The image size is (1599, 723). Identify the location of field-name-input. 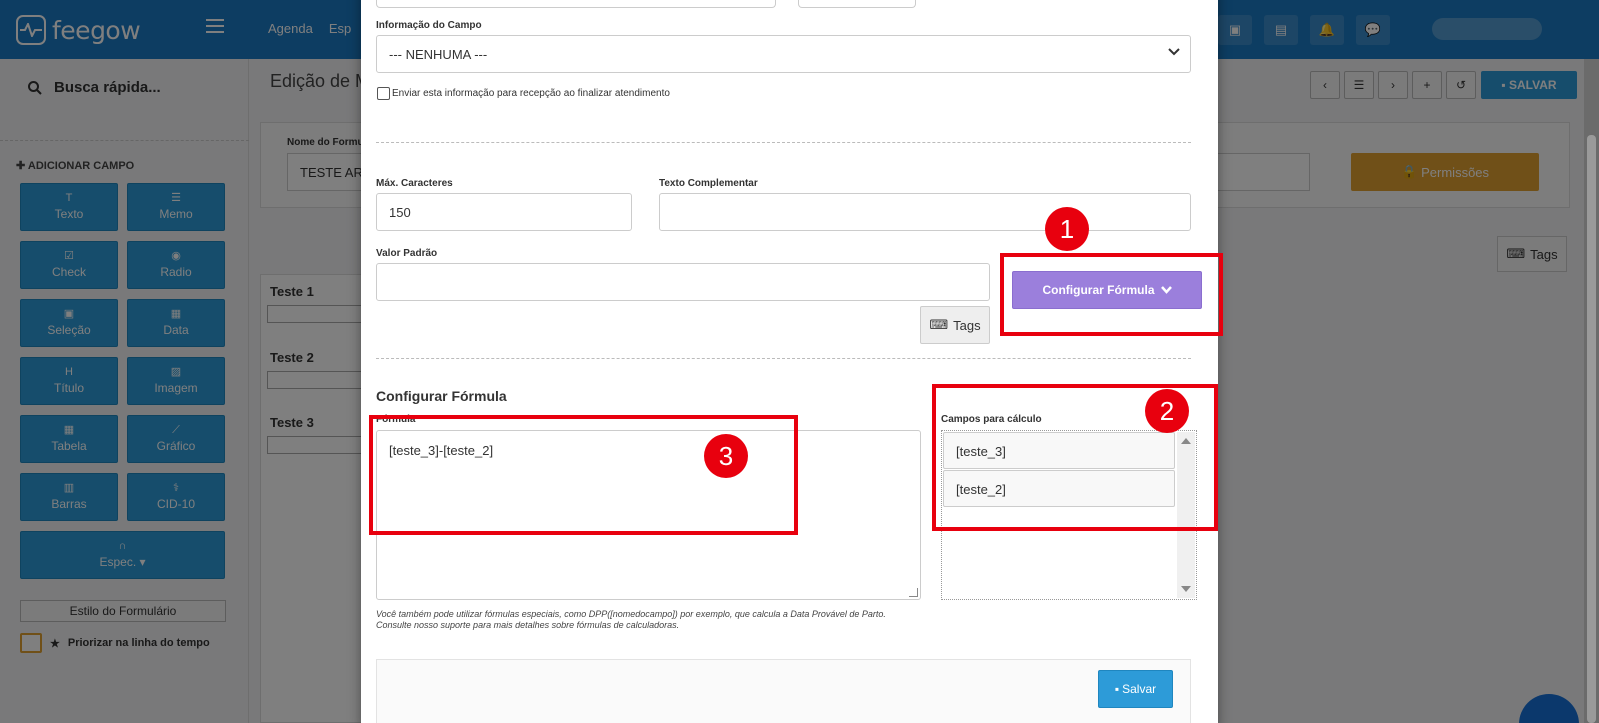
(576, 4).